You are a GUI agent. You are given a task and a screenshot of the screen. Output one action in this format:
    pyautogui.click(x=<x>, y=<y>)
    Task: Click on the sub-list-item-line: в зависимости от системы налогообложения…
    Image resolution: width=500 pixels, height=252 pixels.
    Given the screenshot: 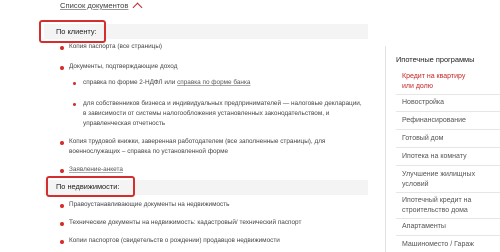 What is the action you would take?
    pyautogui.click(x=206, y=113)
    